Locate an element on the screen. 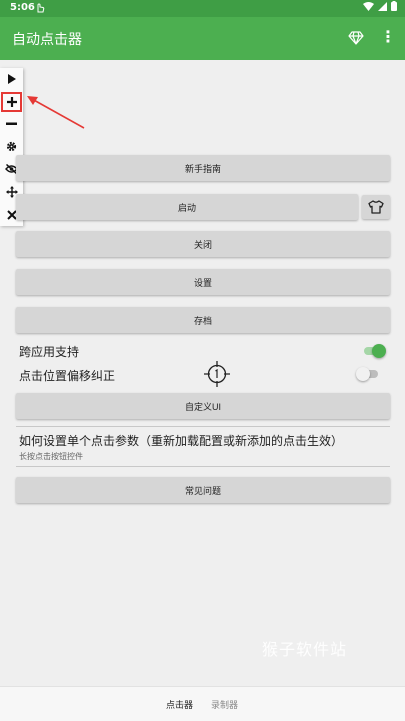  close-button: 关闭 is located at coordinates (203, 244).